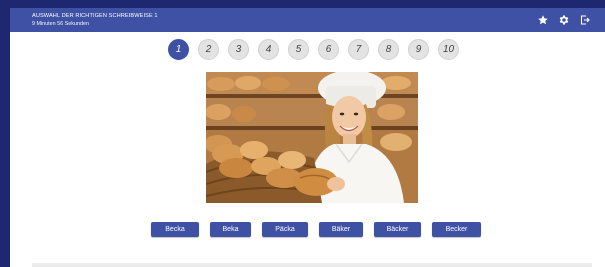 The width and height of the screenshot is (605, 267). Describe the element at coordinates (298, 49) in the screenshot. I see `page-button-5: 5` at that location.